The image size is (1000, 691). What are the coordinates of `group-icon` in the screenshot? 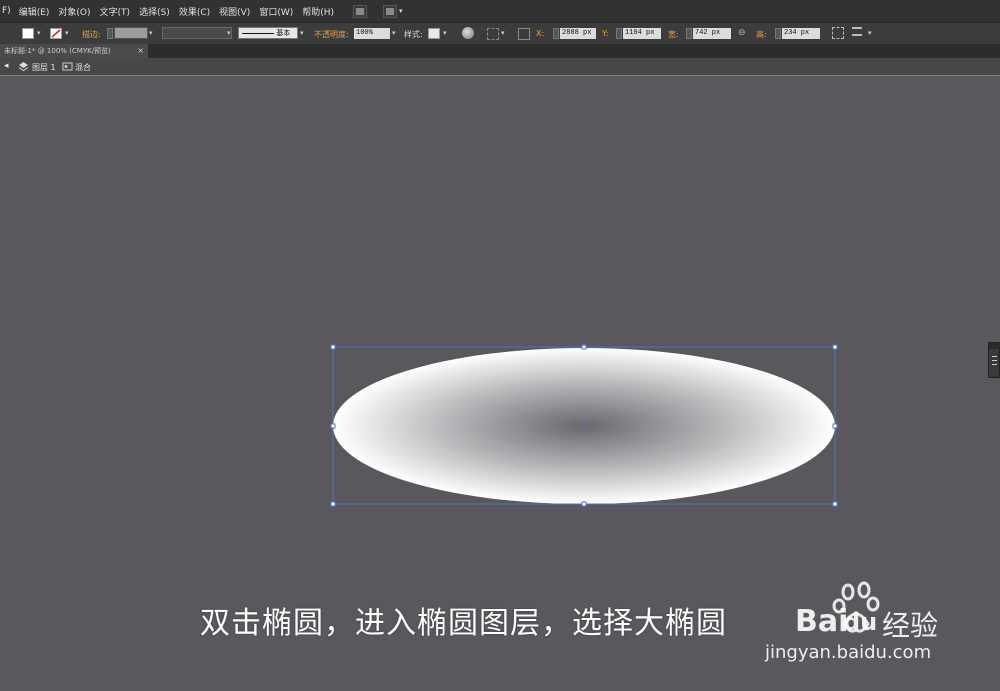 It's located at (67, 66).